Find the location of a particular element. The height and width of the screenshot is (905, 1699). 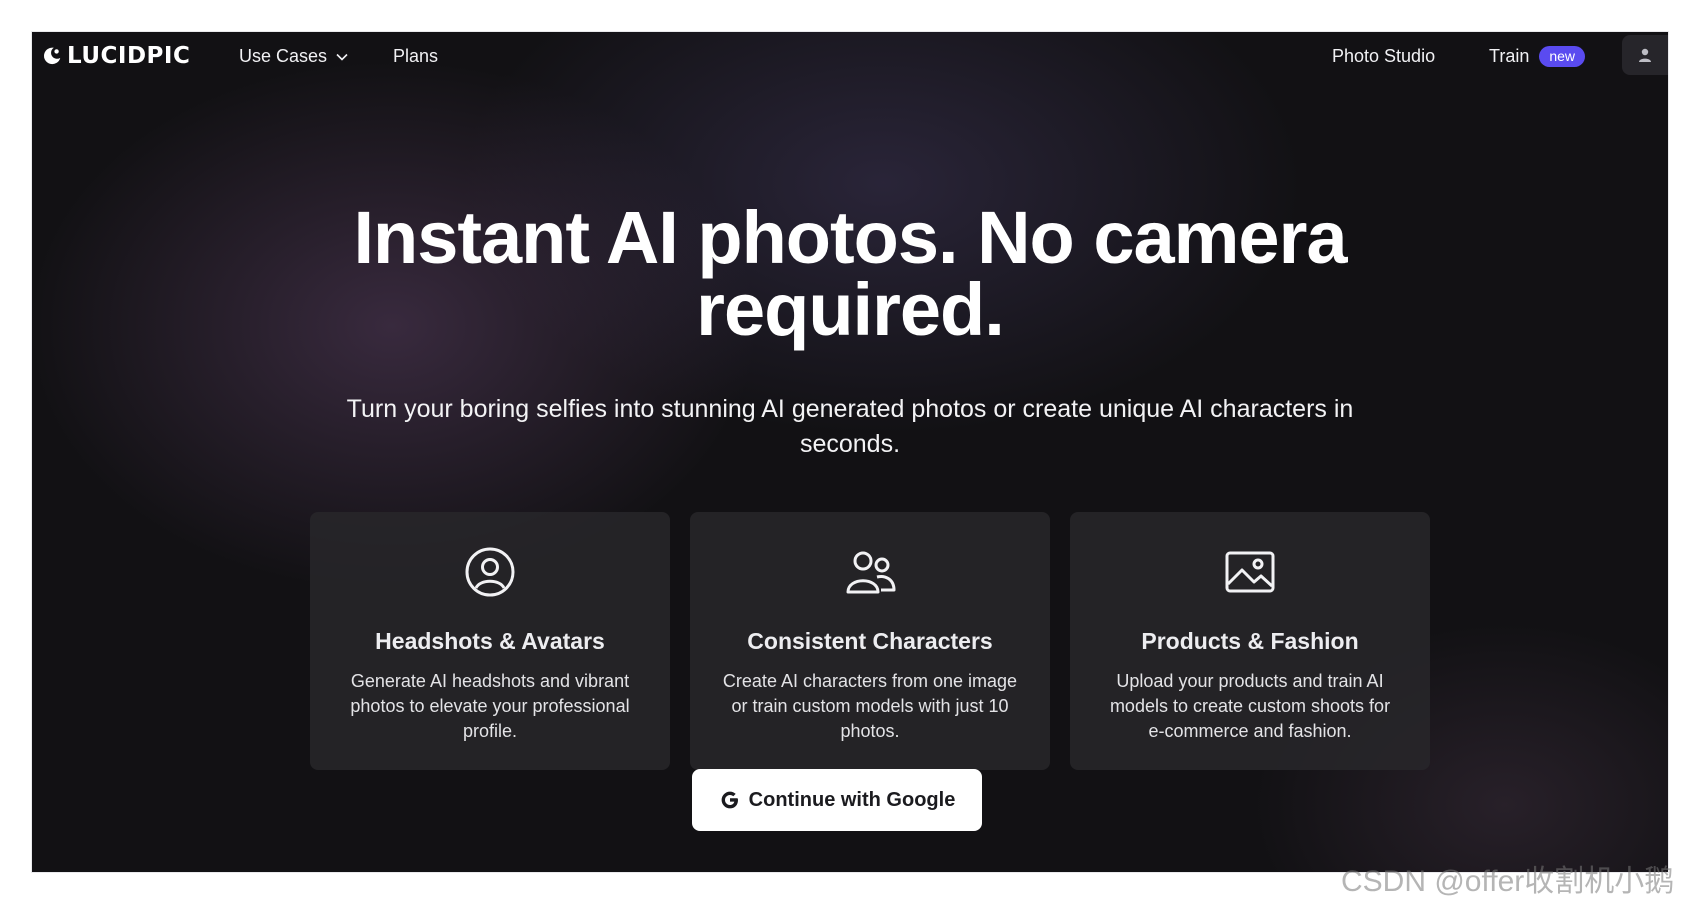

brand-name: LUCIDPIC is located at coordinates (129, 56).